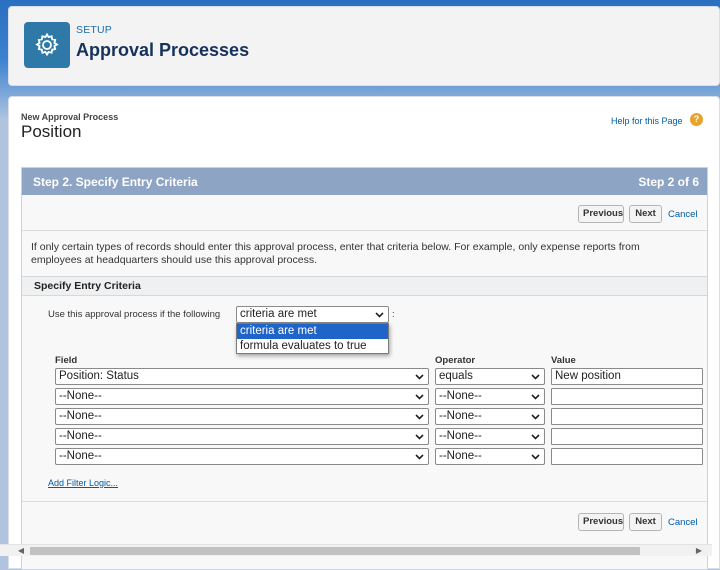 This screenshot has width=720, height=570. What do you see at coordinates (87, 286) in the screenshot?
I see `section-title: Specify Entry Criteria` at bounding box center [87, 286].